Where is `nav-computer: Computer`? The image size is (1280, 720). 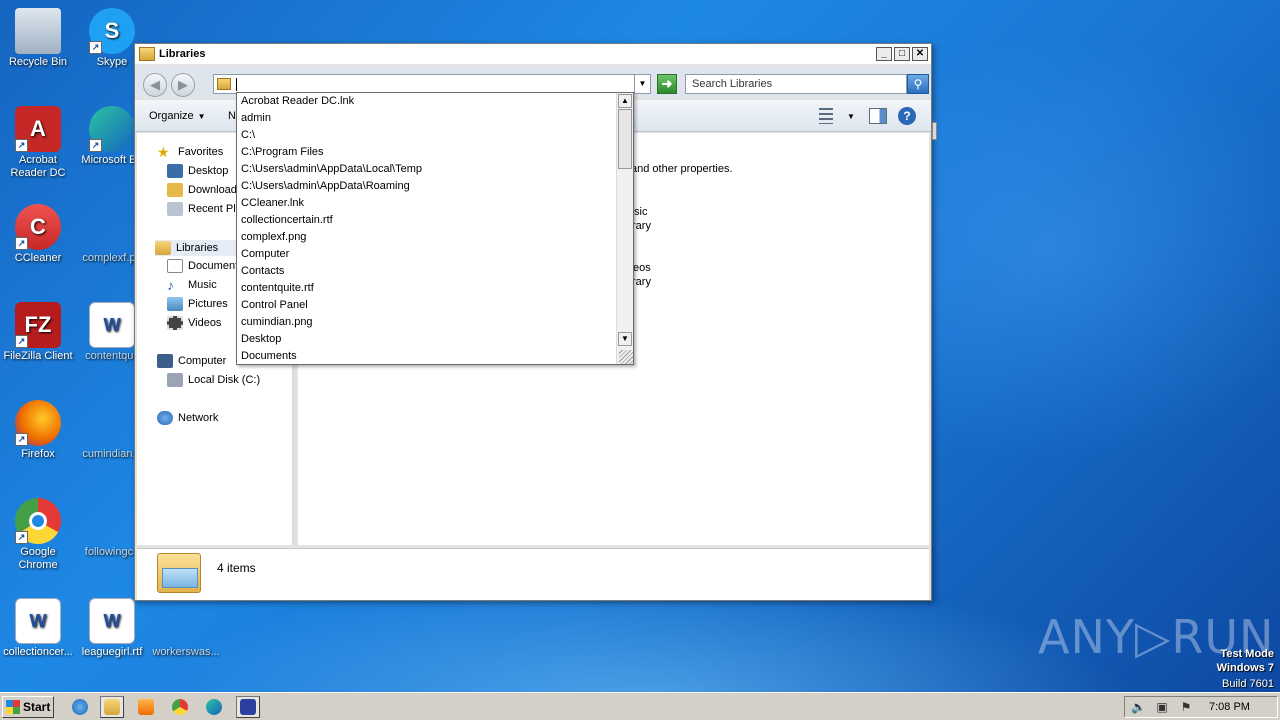 nav-computer: Computer is located at coordinates (191, 361).